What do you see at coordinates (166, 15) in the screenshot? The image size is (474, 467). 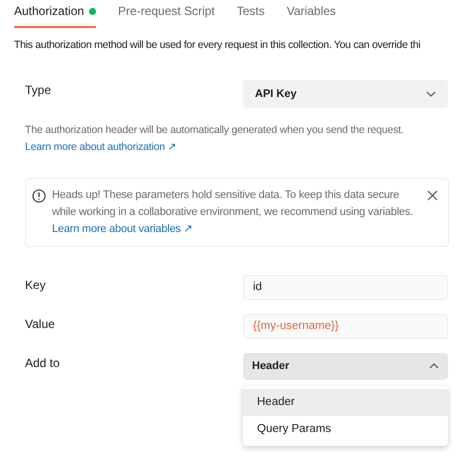 I see `tab: Pre-request Script` at bounding box center [166, 15].